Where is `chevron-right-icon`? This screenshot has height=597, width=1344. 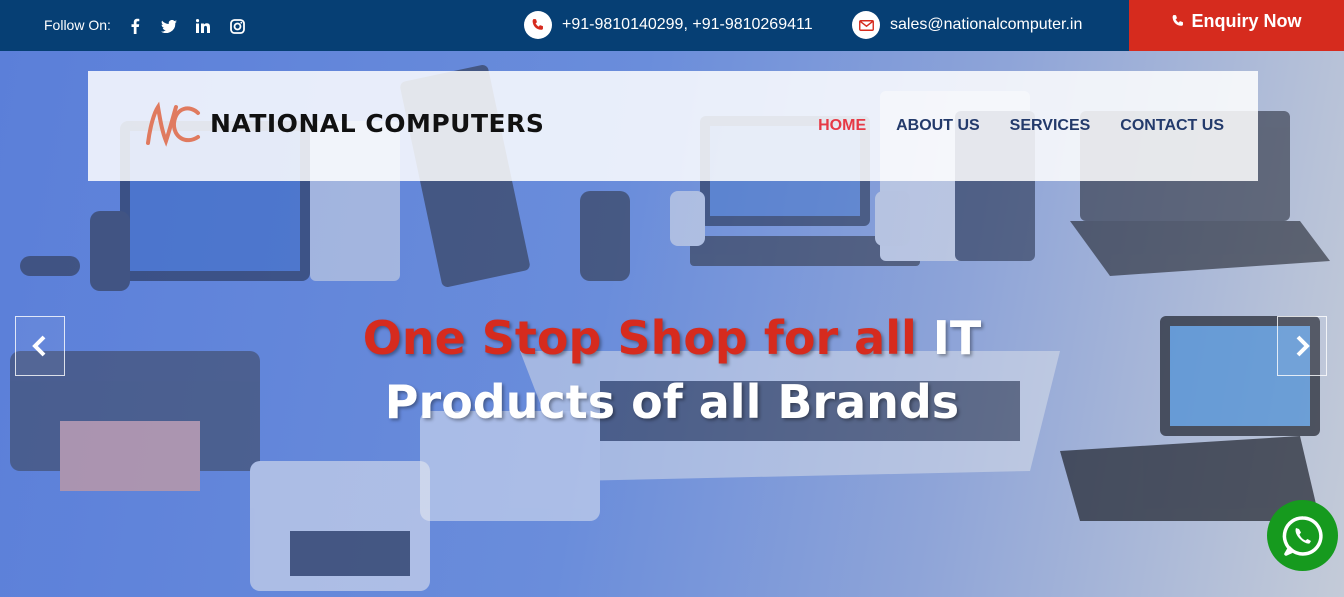 chevron-right-icon is located at coordinates (1303, 346).